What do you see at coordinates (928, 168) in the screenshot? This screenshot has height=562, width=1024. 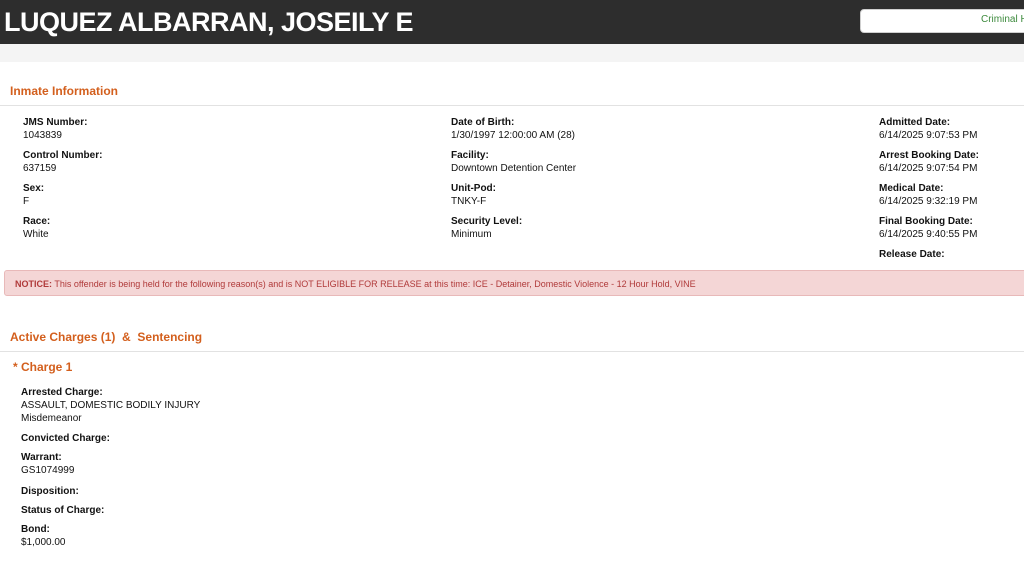 I see `arrest-booking-date-value: 6/14/2025 9:07:54 PM` at bounding box center [928, 168].